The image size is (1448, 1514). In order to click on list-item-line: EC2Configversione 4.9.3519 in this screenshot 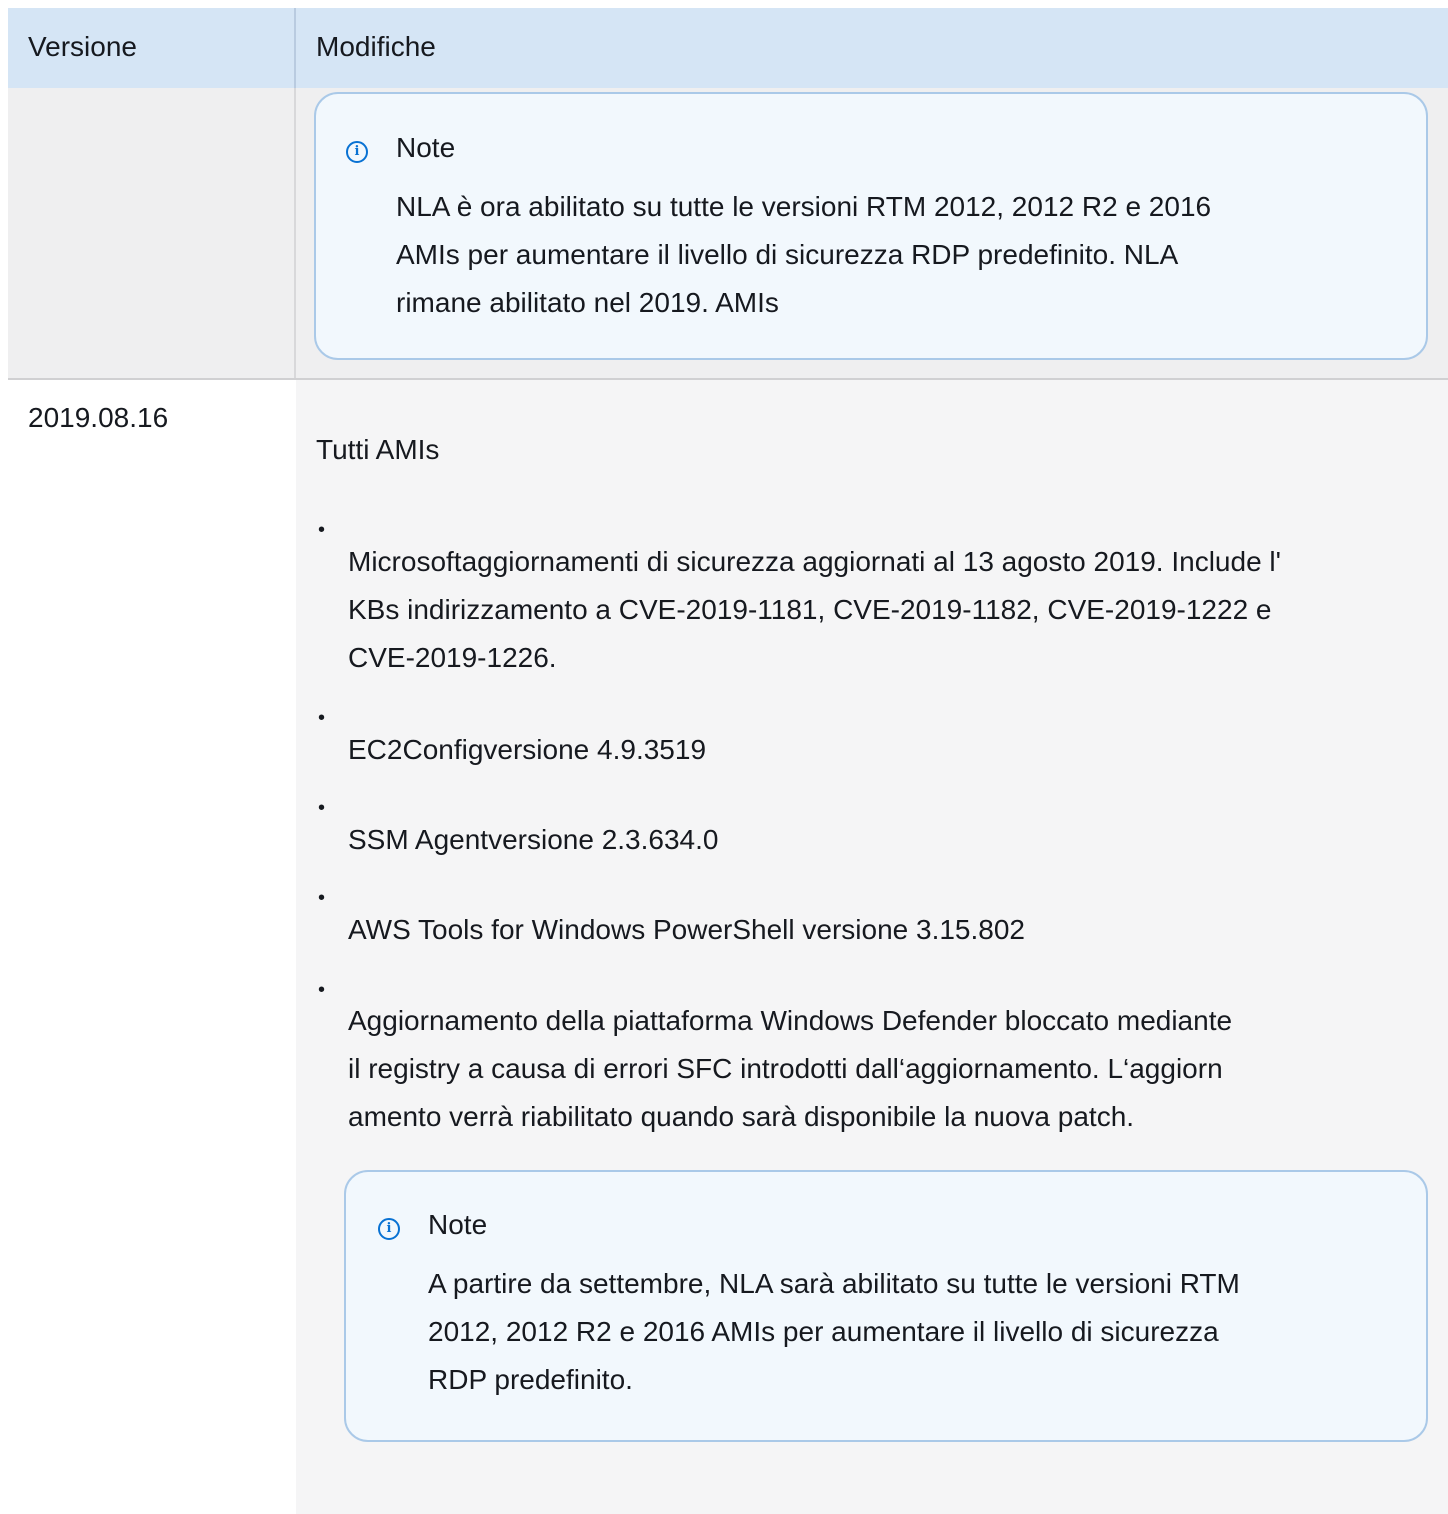, I will do `click(527, 749)`.